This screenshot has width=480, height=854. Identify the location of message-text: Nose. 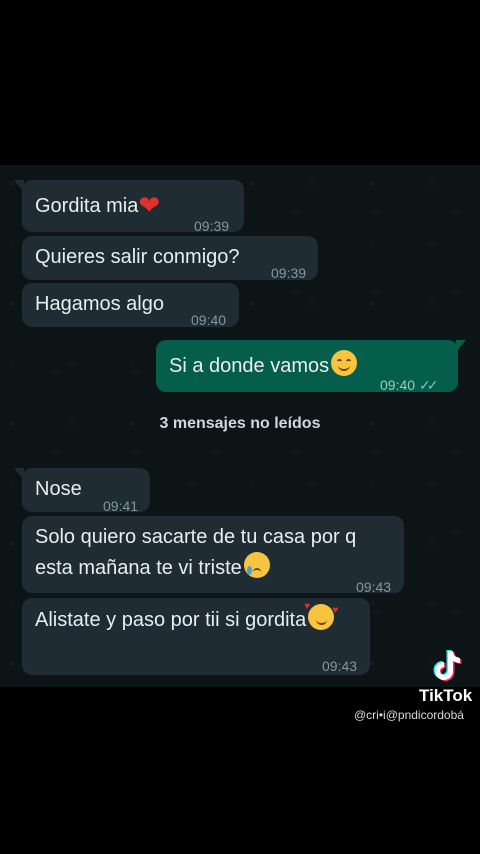
(58, 489).